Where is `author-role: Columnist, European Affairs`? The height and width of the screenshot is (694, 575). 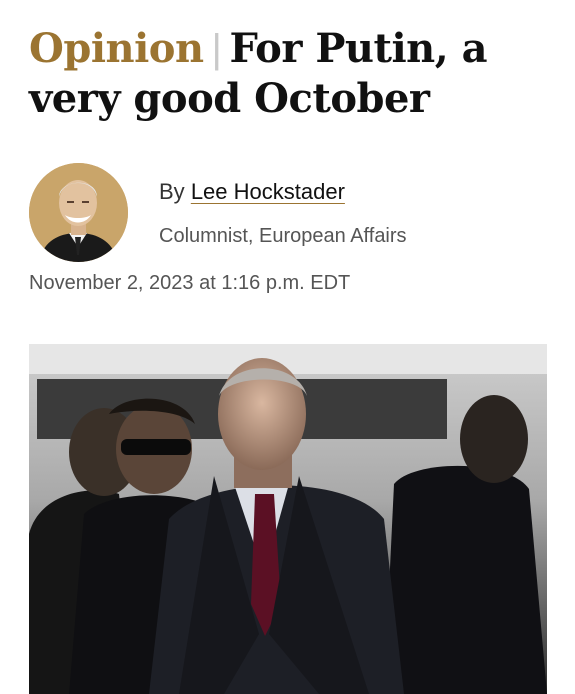
author-role: Columnist, European Affairs is located at coordinates (283, 236).